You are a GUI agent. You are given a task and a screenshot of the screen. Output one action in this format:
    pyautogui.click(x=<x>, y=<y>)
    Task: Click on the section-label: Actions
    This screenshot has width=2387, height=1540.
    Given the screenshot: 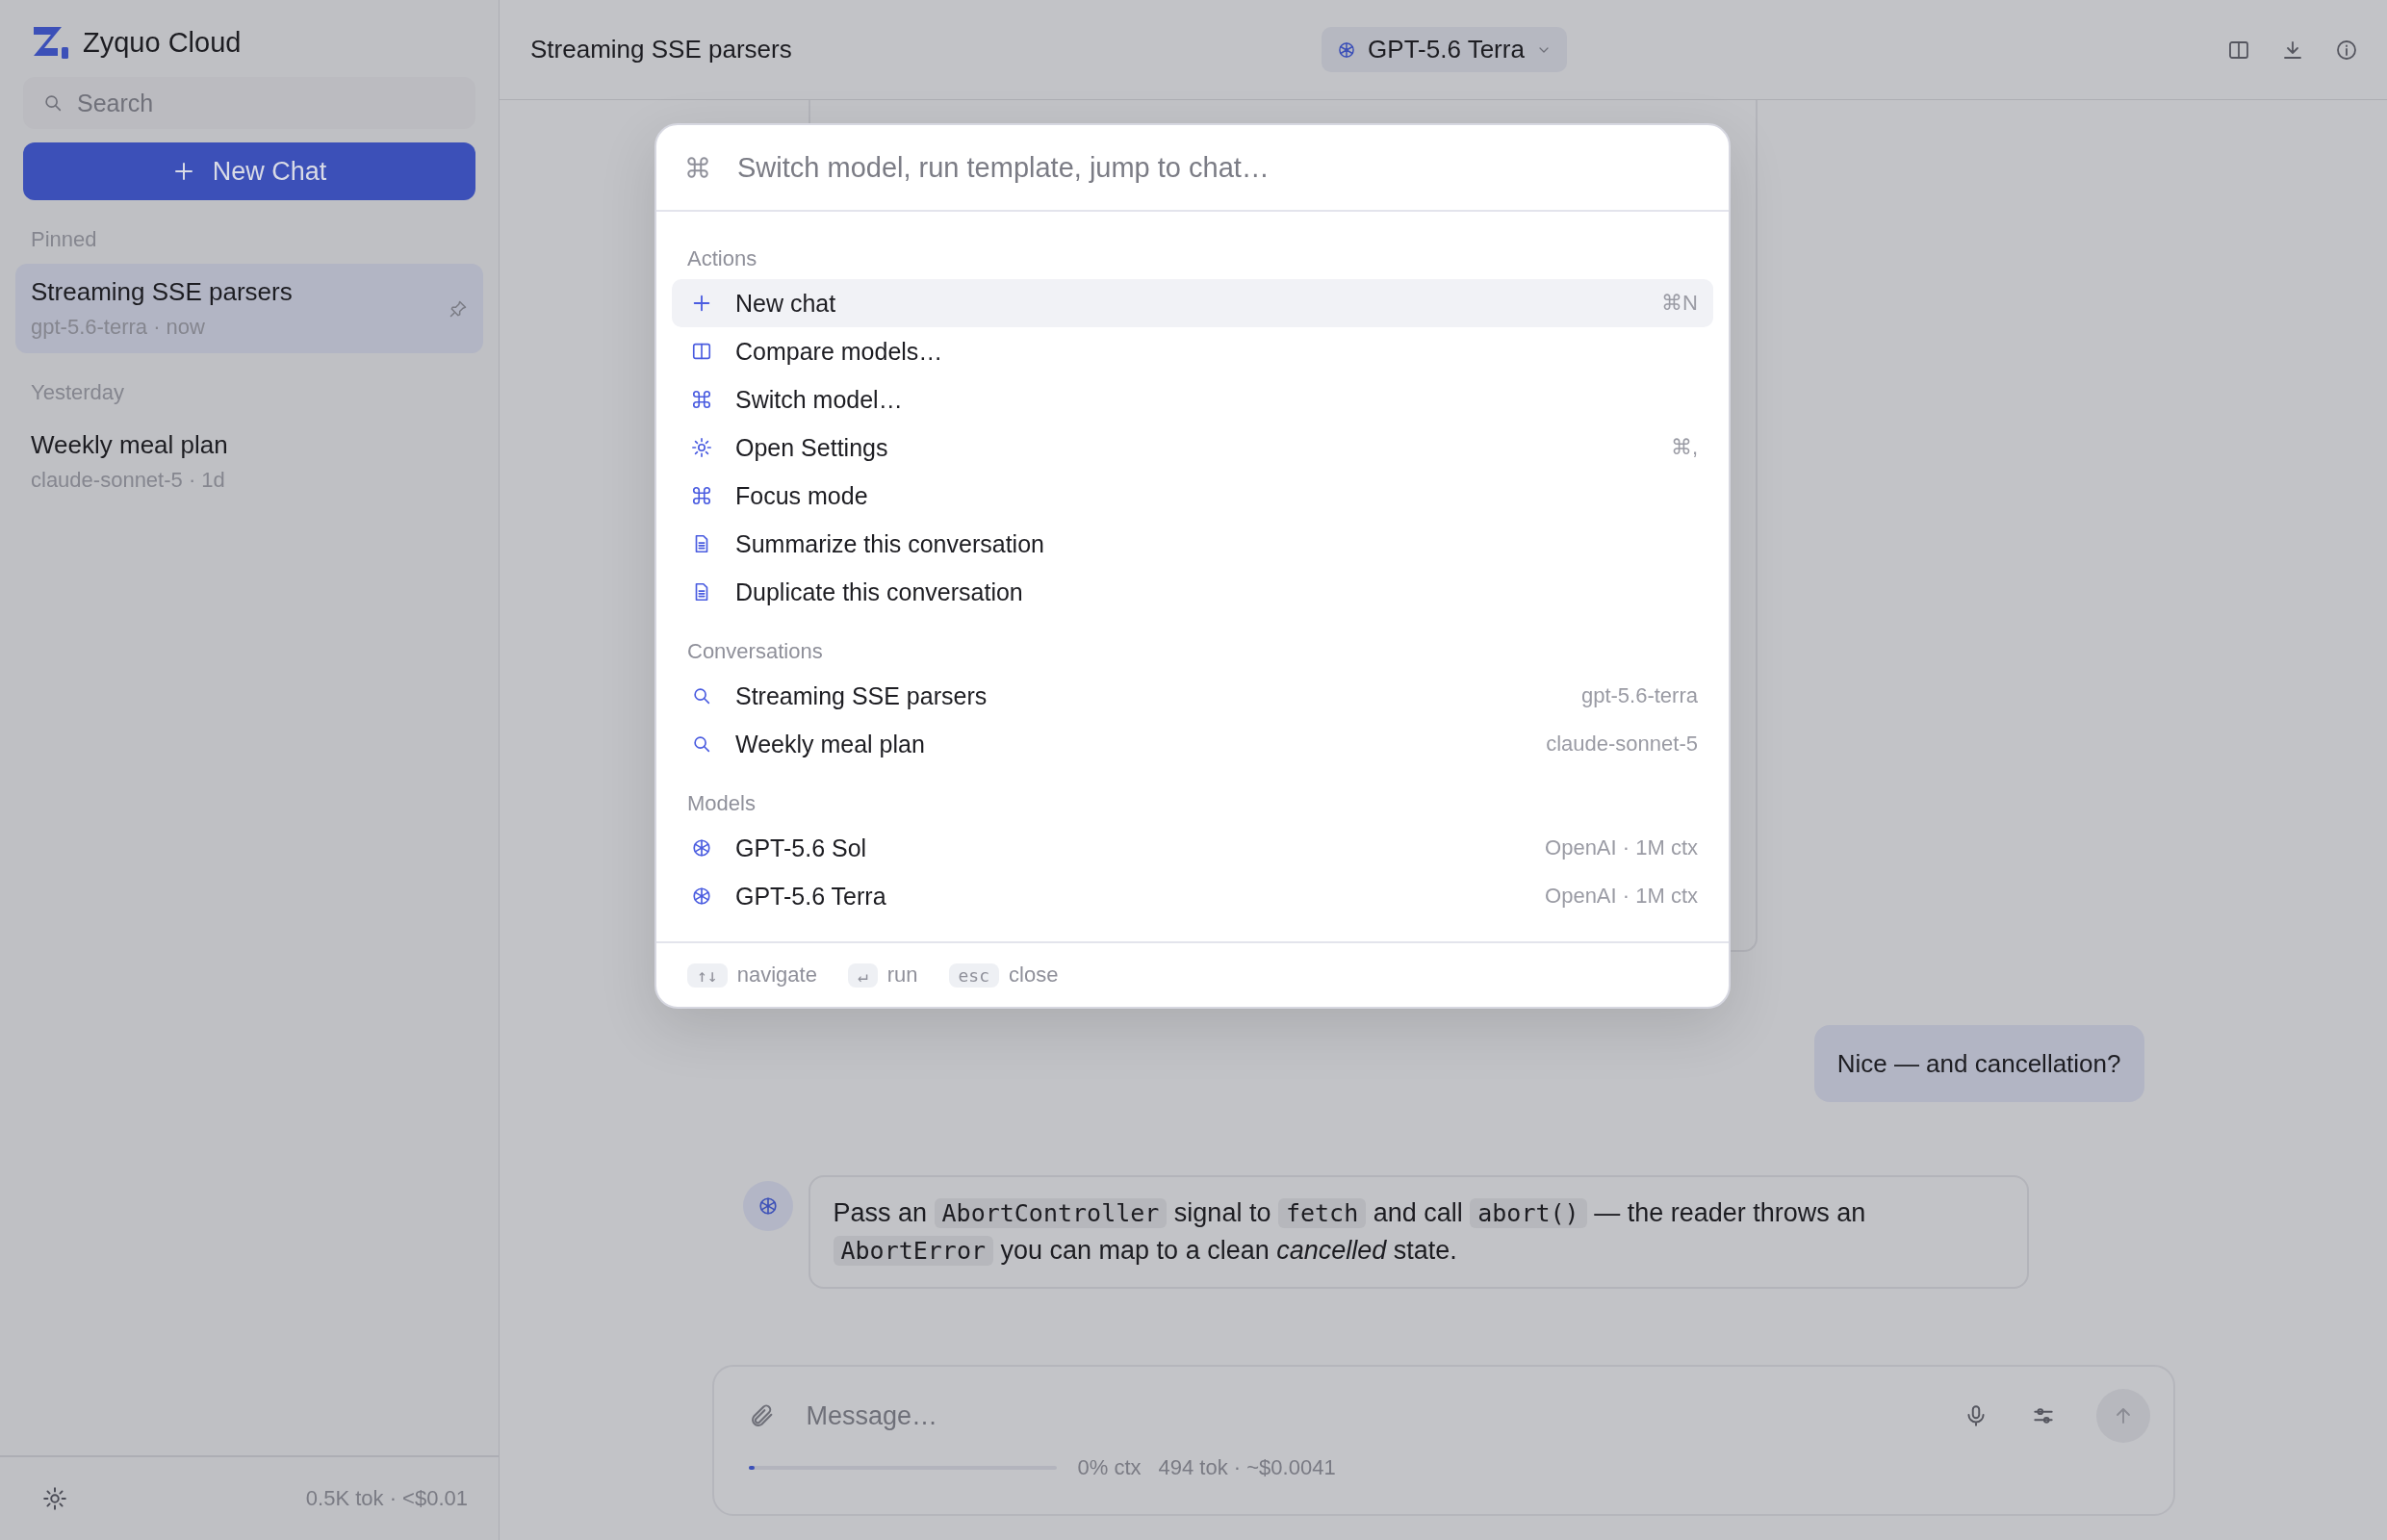 What is the action you would take?
    pyautogui.click(x=722, y=258)
    